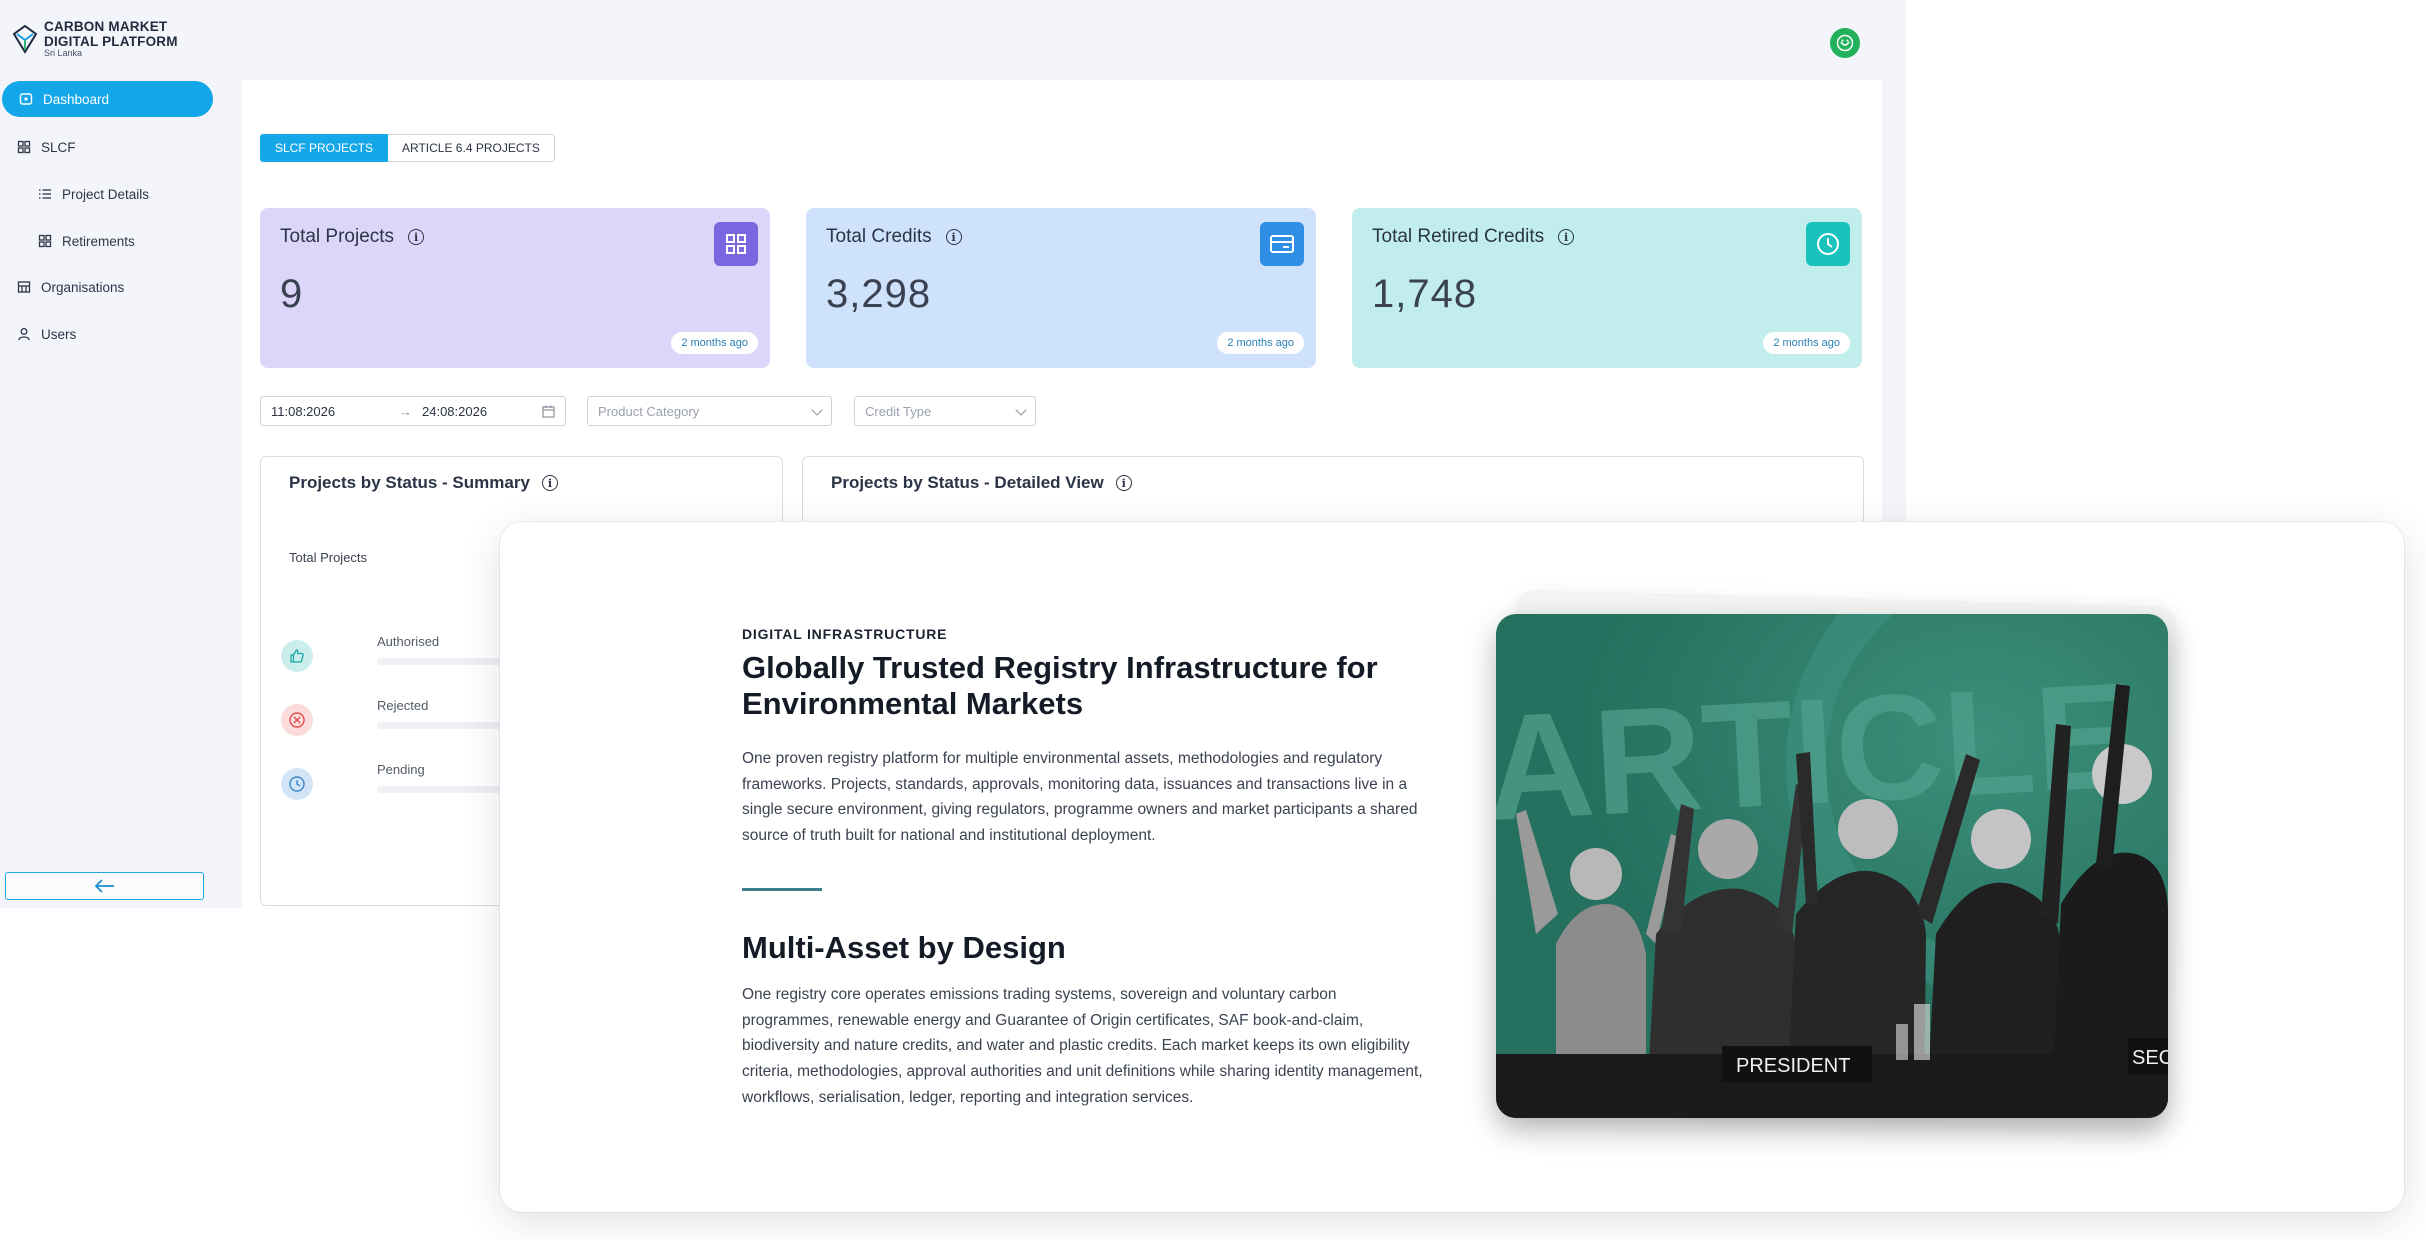  What do you see at coordinates (879, 236) in the screenshot?
I see `kpi-title: Total Credits` at bounding box center [879, 236].